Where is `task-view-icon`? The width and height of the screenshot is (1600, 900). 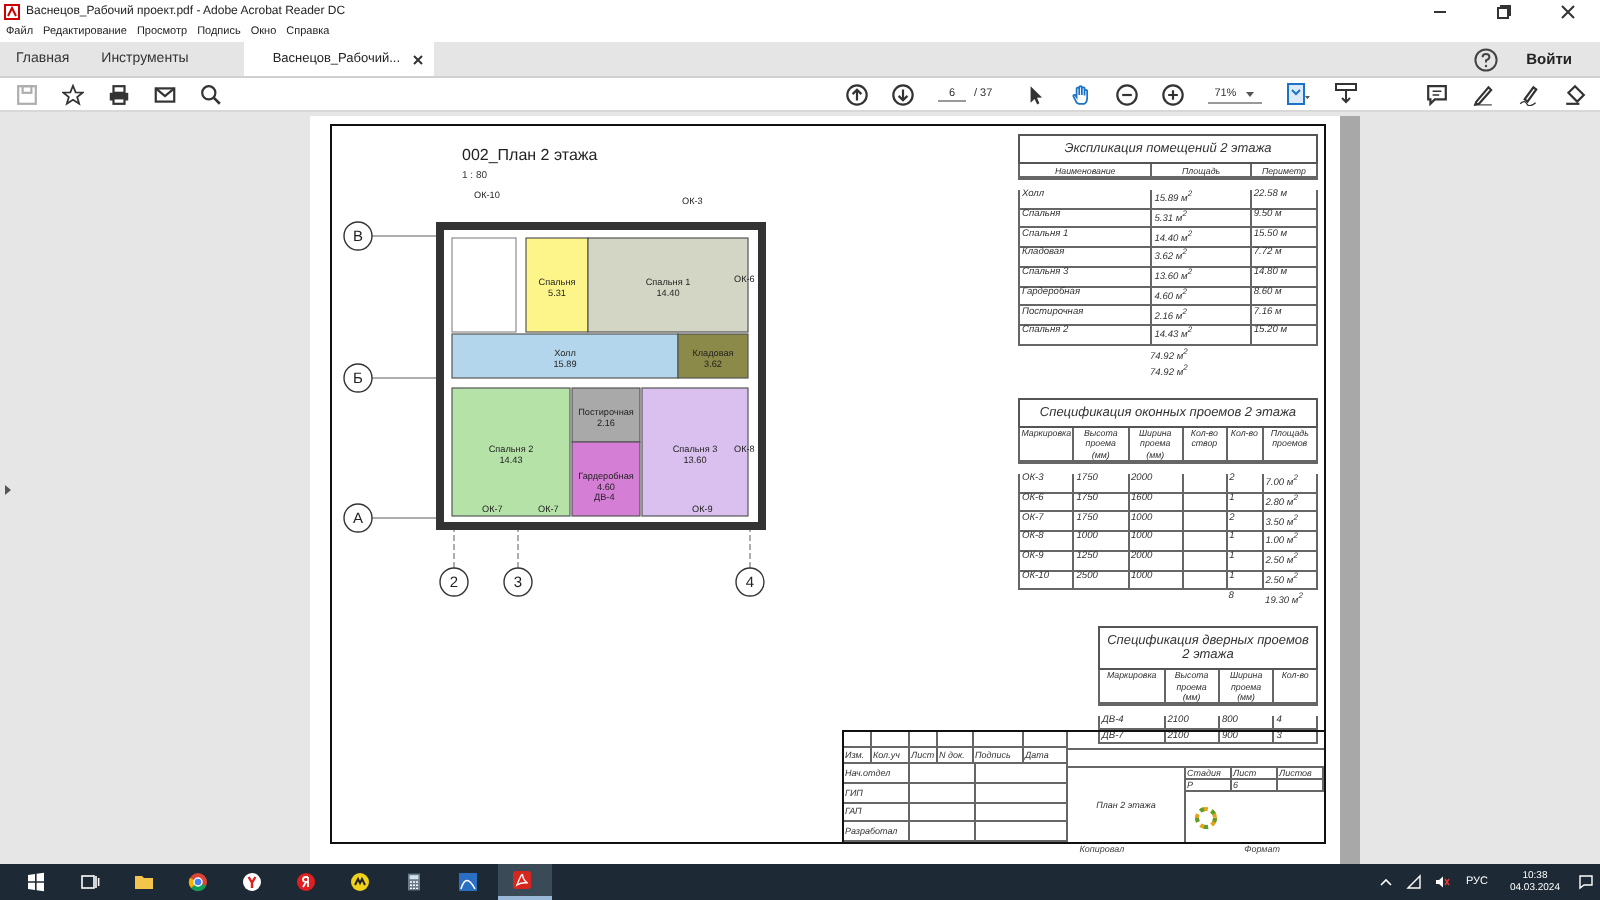
task-view-icon is located at coordinates (90, 882).